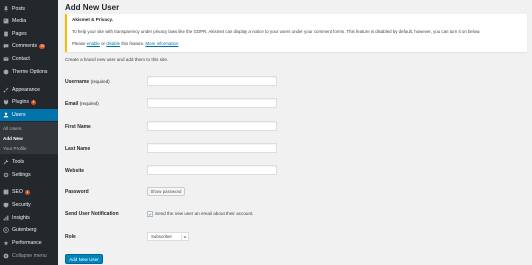 The image size is (532, 265). Describe the element at coordinates (6, 256) in the screenshot. I see `collapse-icon` at that location.